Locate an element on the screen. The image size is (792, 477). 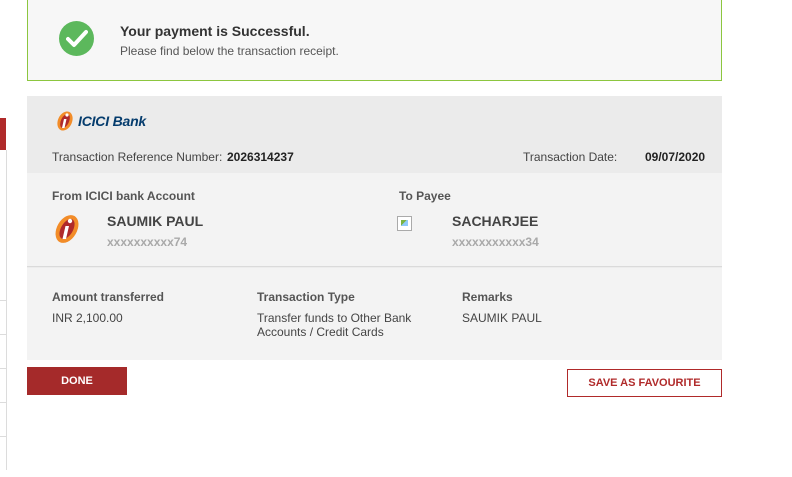
save-as-favourite-button: SAVE AS FAVOURITE is located at coordinates (644, 383).